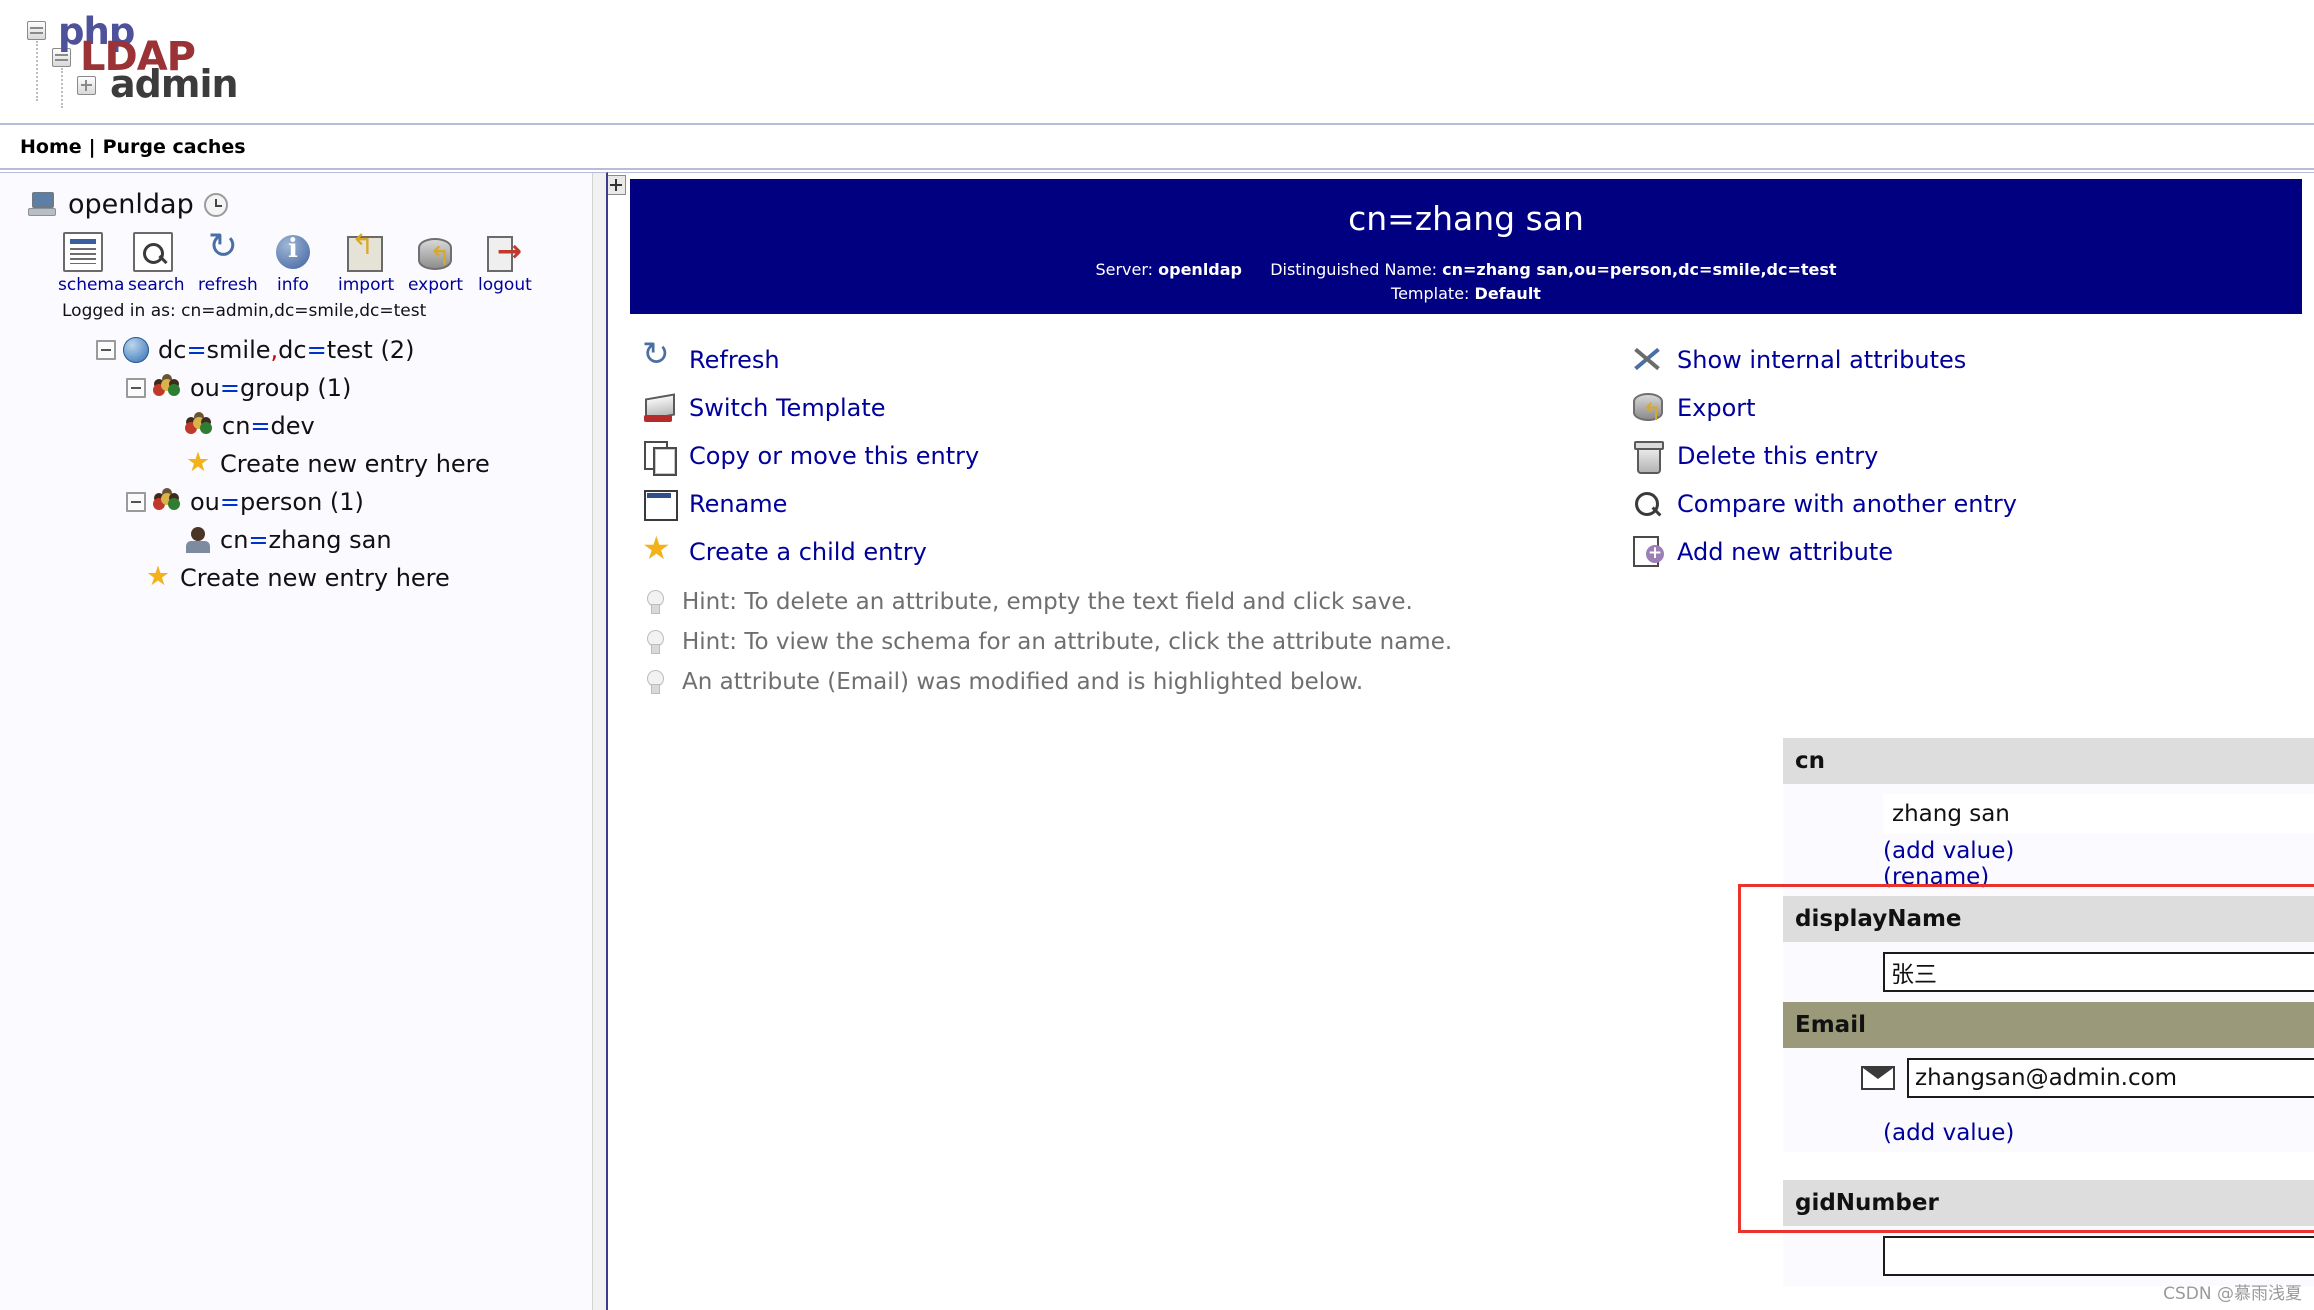 The width and height of the screenshot is (2314, 1310). What do you see at coordinates (734, 360) in the screenshot?
I see `action-label: Refresh` at bounding box center [734, 360].